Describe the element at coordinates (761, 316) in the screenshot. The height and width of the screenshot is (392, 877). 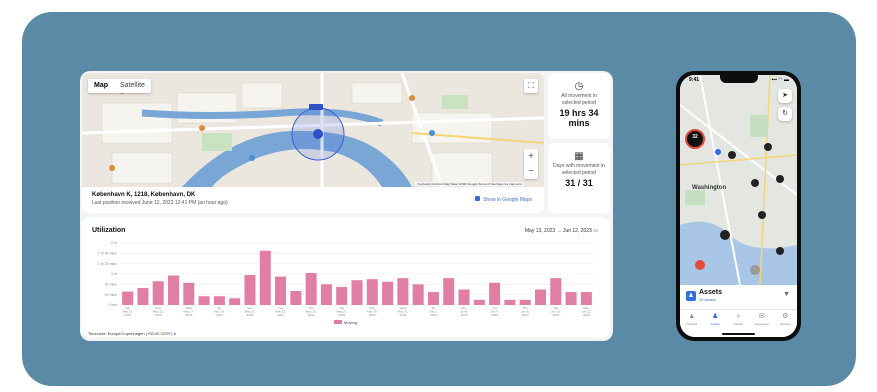
I see `message-icon: ✉` at that location.